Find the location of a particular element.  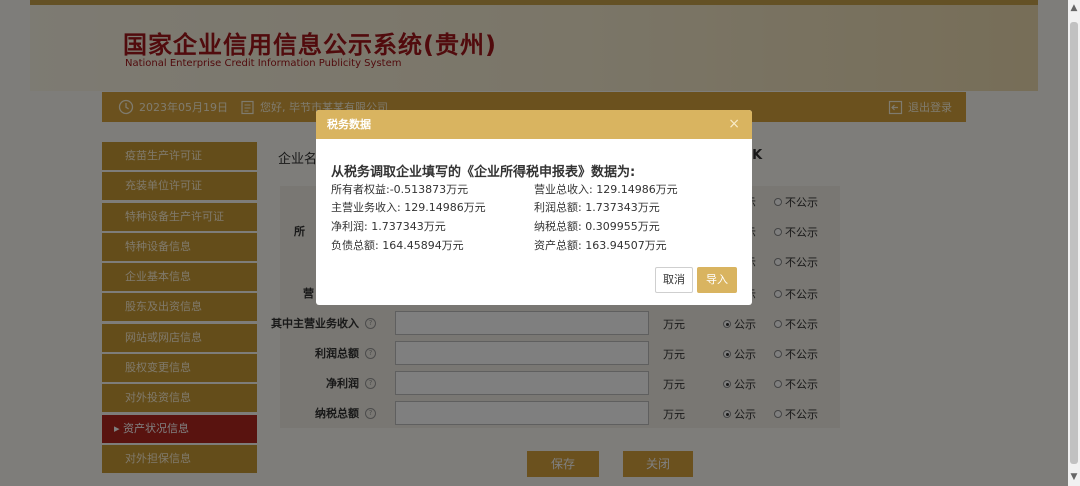

close-icon: × is located at coordinates (734, 124).